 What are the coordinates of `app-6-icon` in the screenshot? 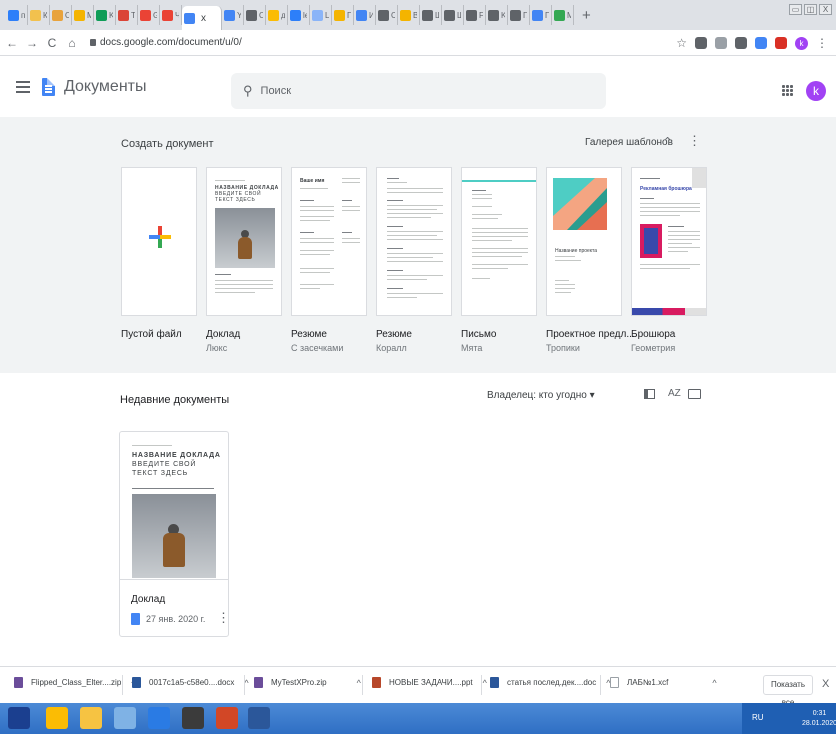 It's located at (193, 718).